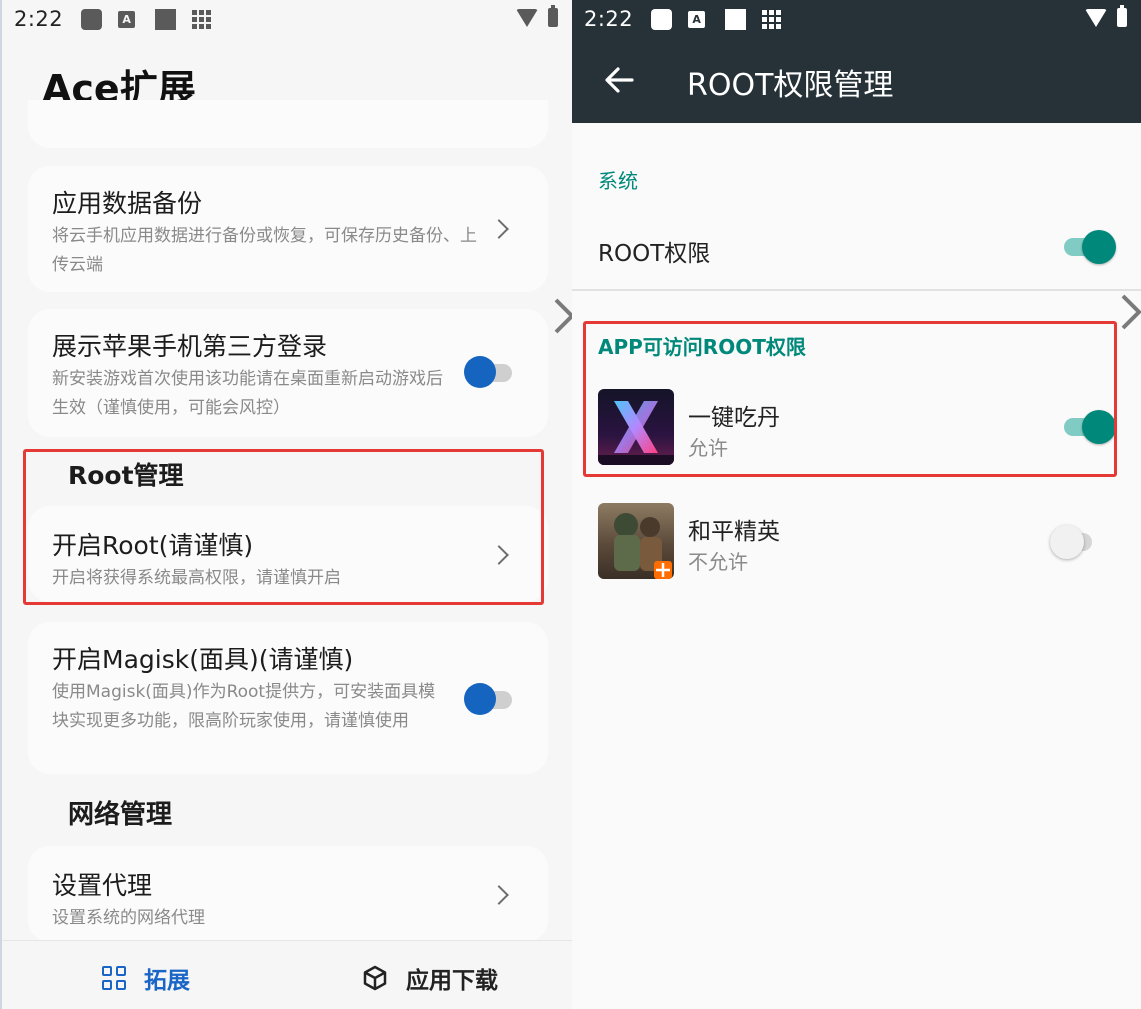 The height and width of the screenshot is (1009, 1141). Describe the element at coordinates (620, 80) in the screenshot. I see `back-arrow-icon` at that location.